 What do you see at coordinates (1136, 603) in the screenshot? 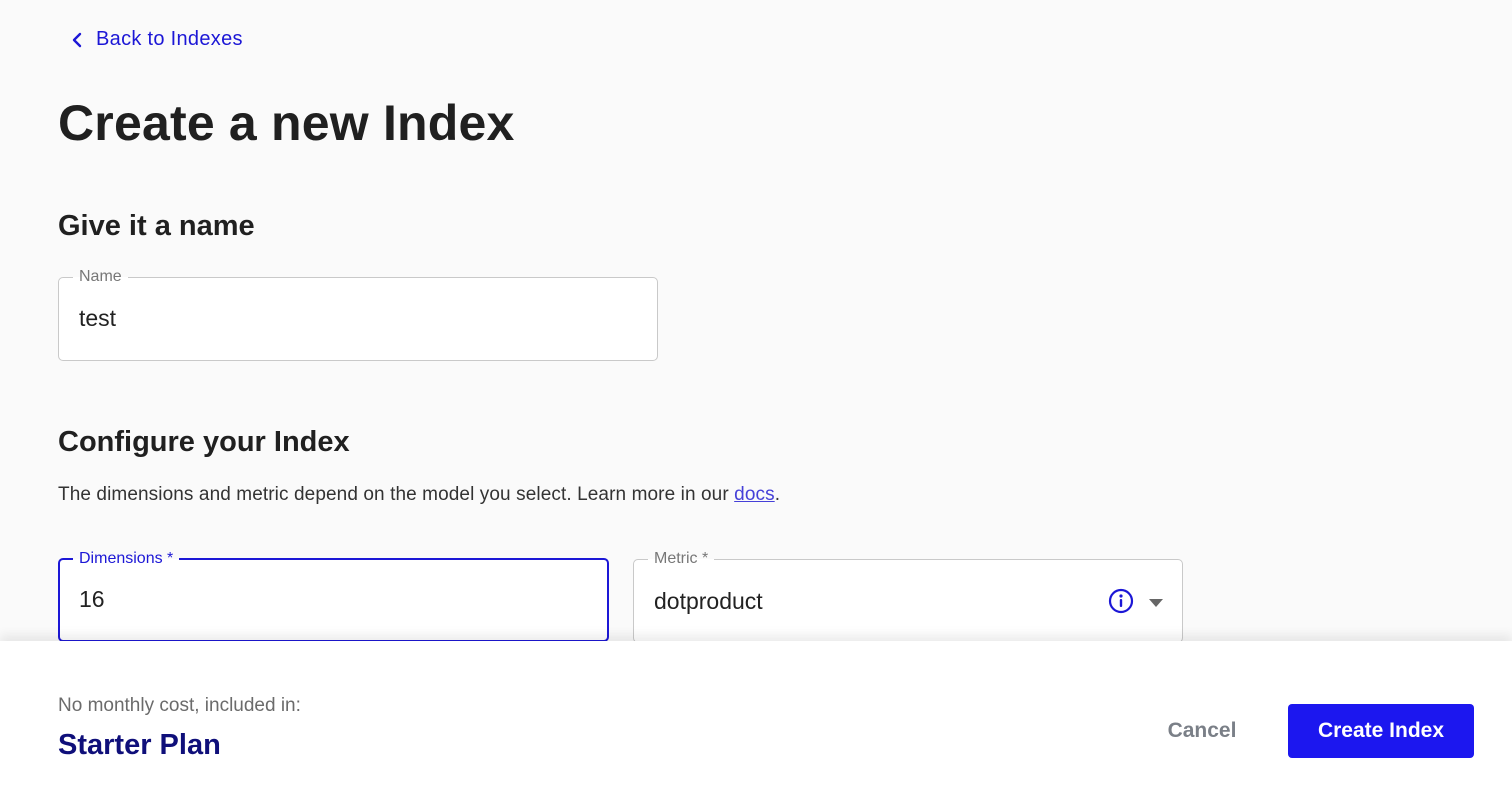
I see `metric-icons` at bounding box center [1136, 603].